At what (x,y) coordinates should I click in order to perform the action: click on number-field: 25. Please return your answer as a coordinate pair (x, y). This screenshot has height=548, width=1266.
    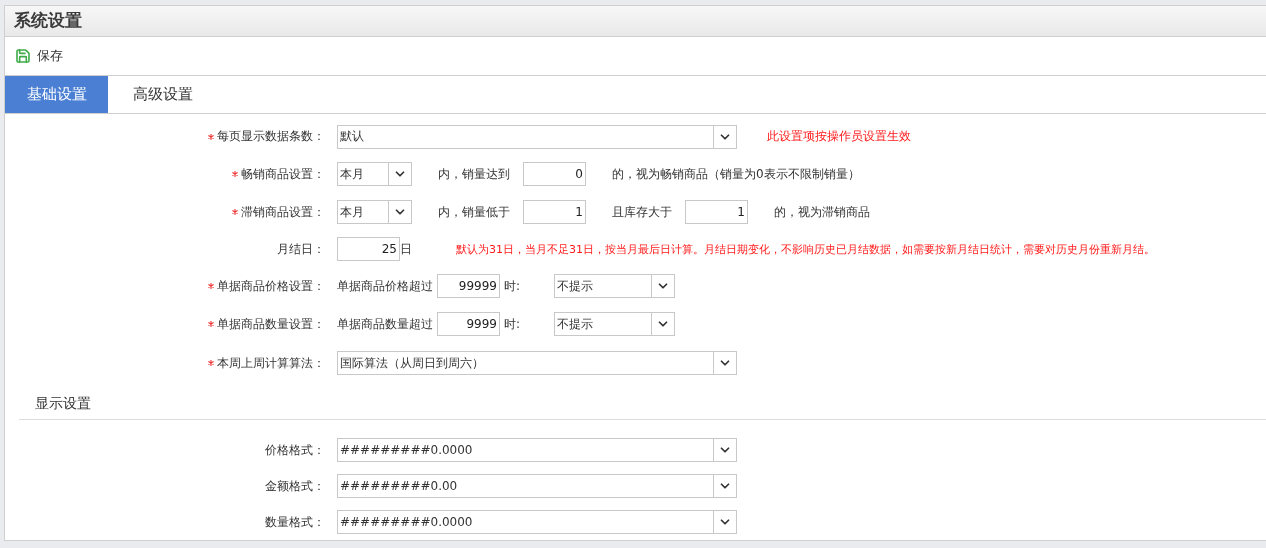
    Looking at the image, I should click on (368, 249).